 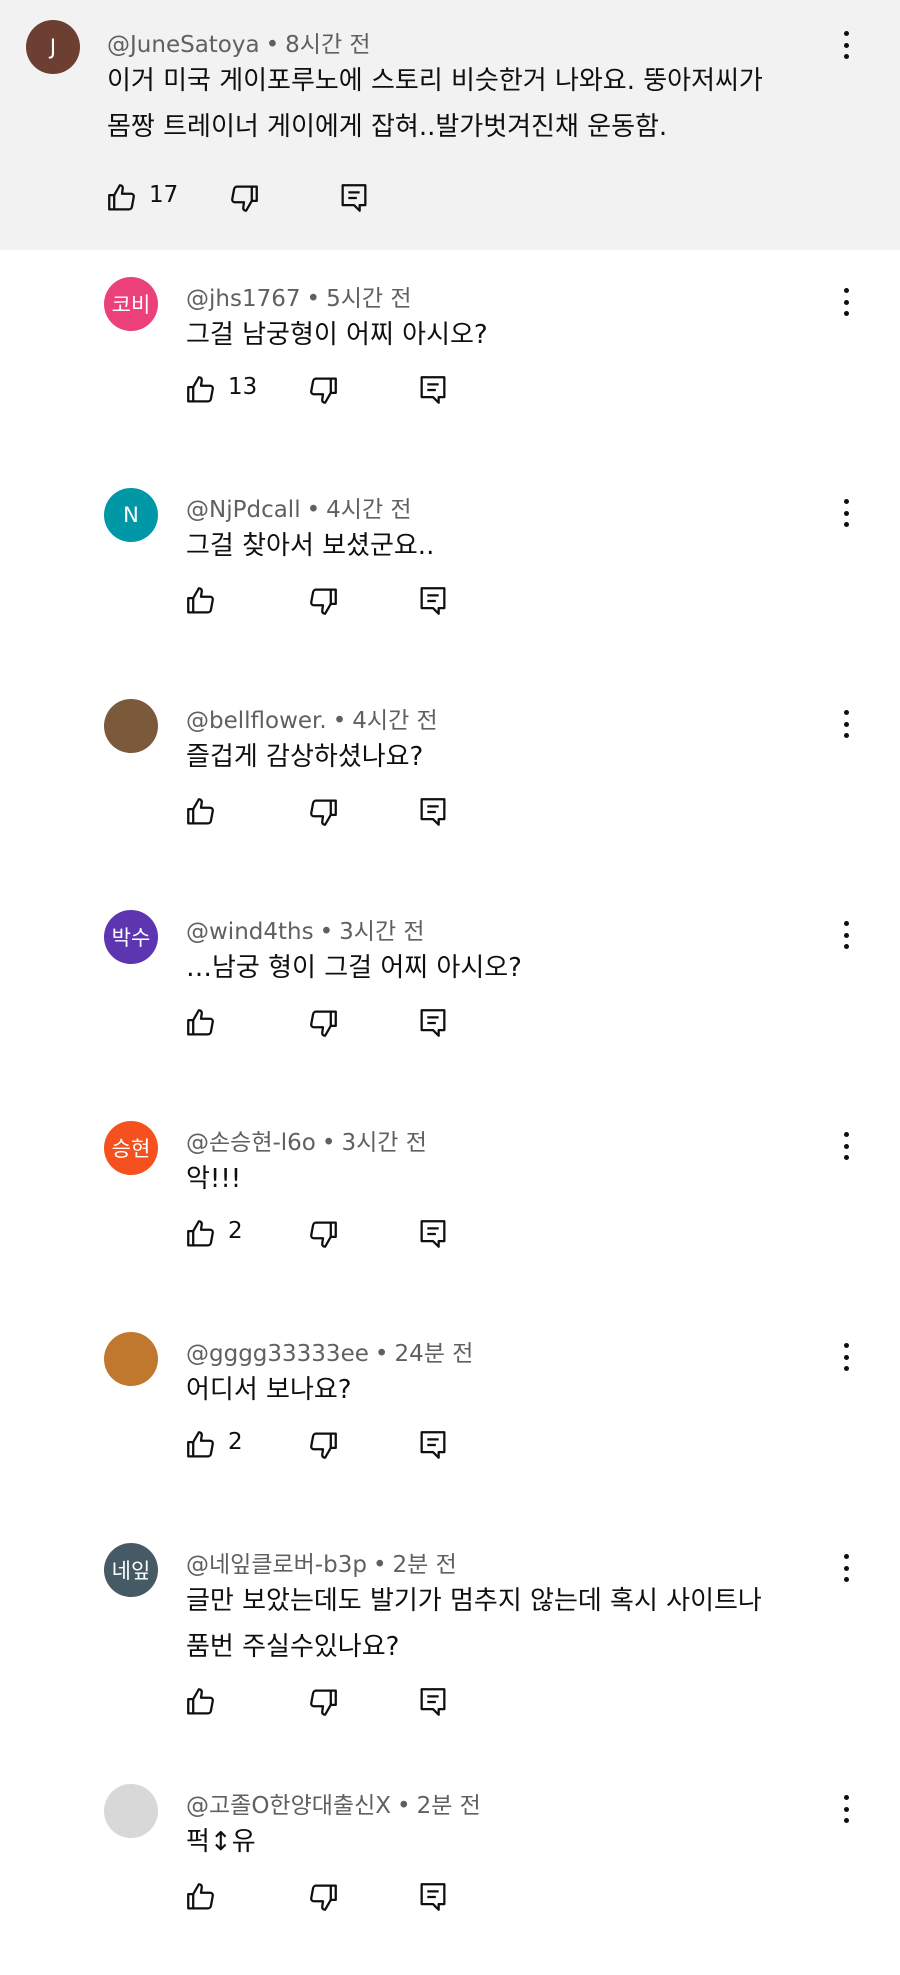 What do you see at coordinates (53, 47) in the screenshot?
I see `avatar: J` at bounding box center [53, 47].